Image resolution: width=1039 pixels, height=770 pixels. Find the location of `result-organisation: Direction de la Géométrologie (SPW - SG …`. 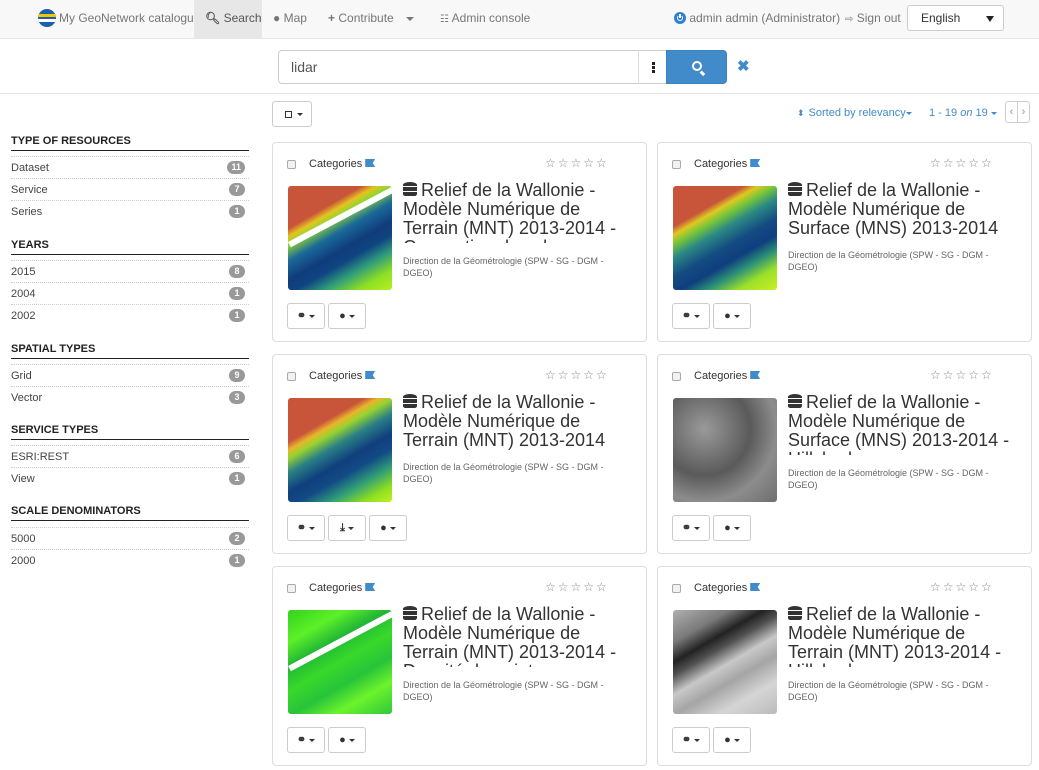

result-organisation: Direction de la Géométrologie (SPW - SG … is located at coordinates (503, 267).